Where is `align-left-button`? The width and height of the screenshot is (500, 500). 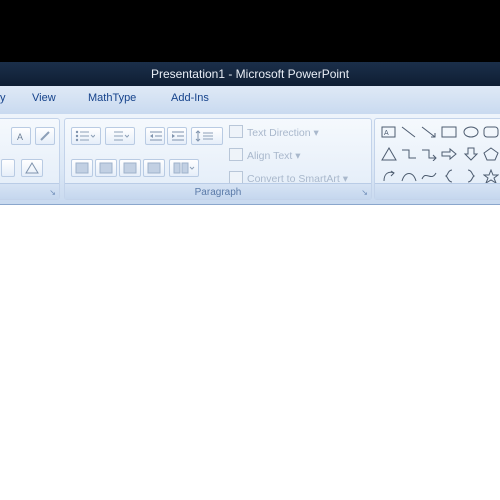
align-left-button is located at coordinates (82, 168).